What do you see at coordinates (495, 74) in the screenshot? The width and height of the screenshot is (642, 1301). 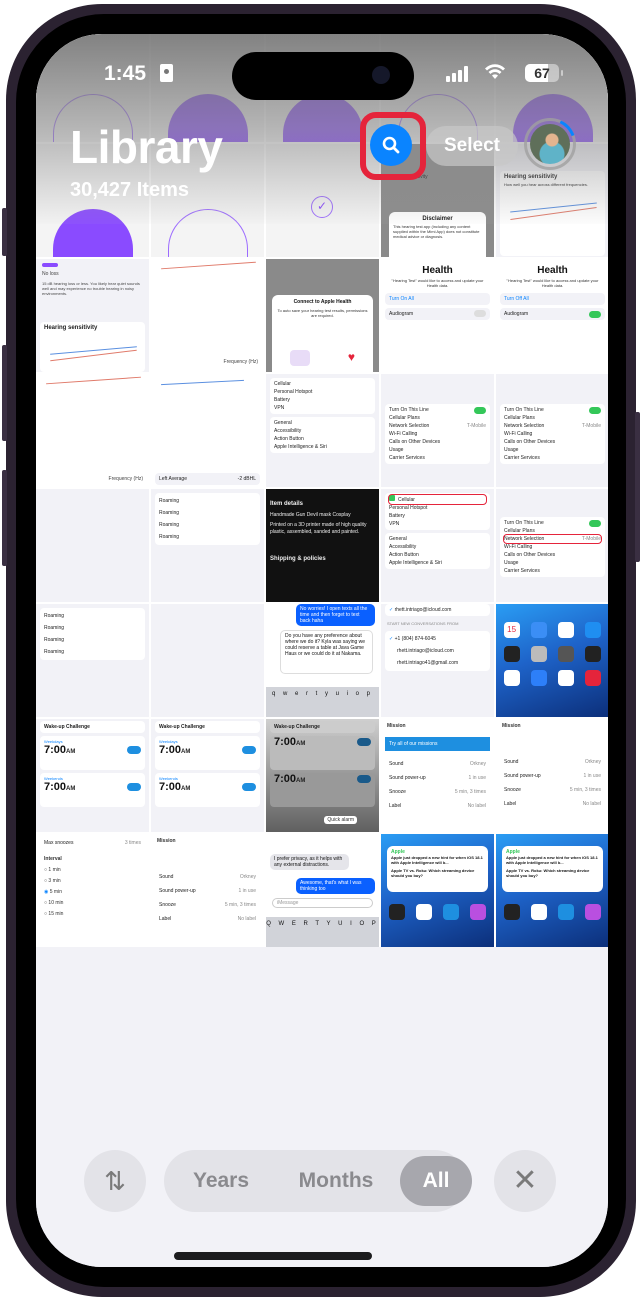 I see `wifi-icon` at bounding box center [495, 74].